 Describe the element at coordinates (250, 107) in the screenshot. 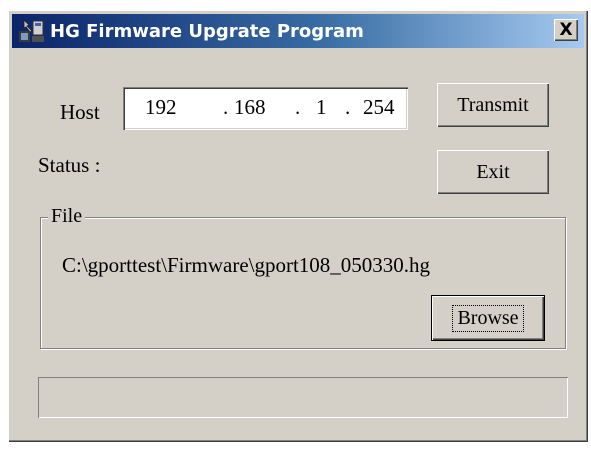

I see `ip-octet-2: 168` at that location.